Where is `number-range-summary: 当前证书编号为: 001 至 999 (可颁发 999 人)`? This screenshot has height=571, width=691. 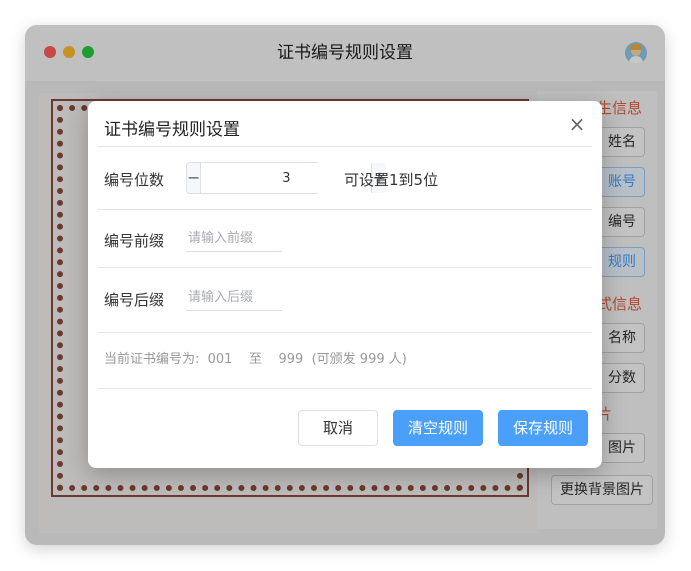 number-range-summary: 当前证书编号为: 001 至 999 (可颁发 999 人) is located at coordinates (255, 359).